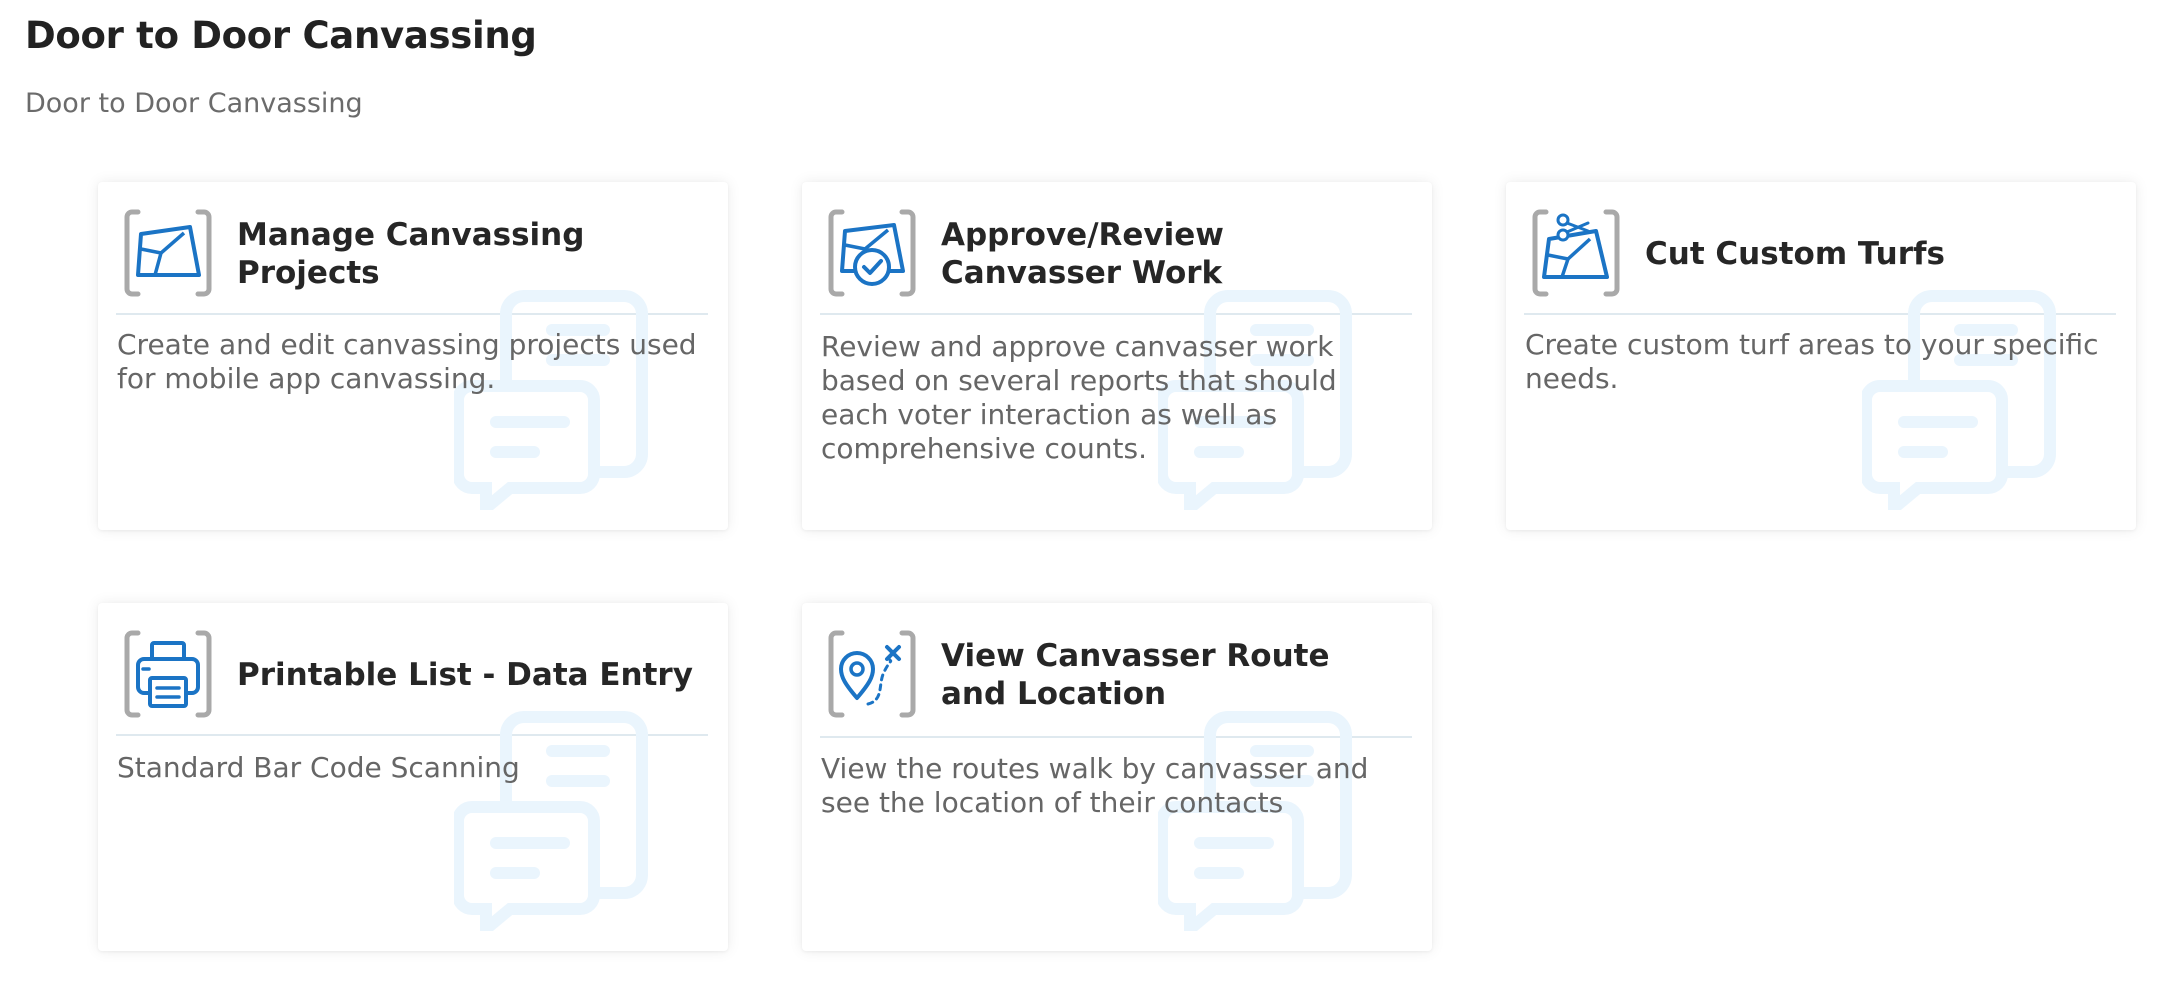  I want to click on route-pin-icon, so click(872, 674).